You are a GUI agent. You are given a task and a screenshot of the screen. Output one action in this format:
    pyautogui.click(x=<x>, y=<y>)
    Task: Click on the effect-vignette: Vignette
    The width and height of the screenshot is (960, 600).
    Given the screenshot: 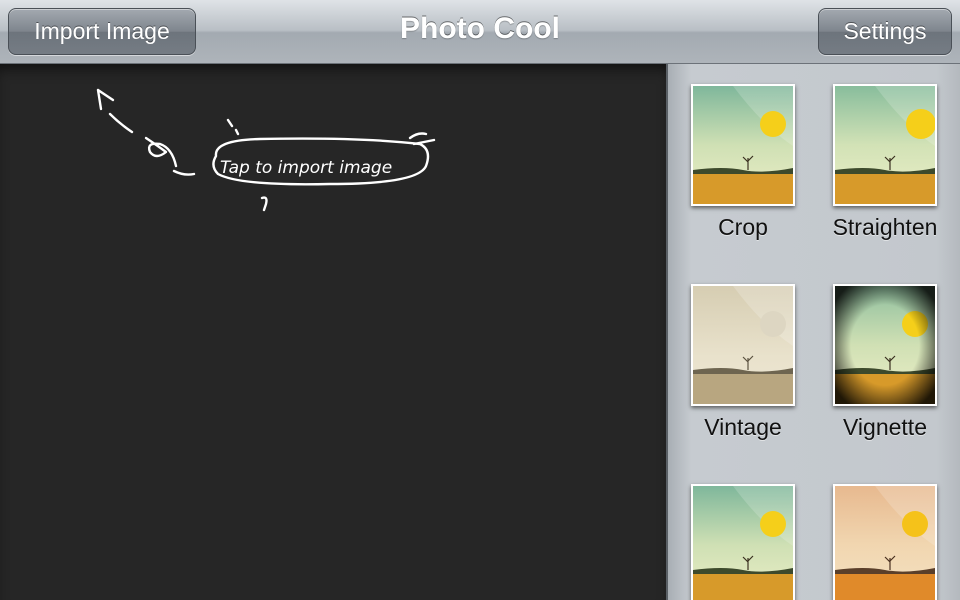 What is the action you would take?
    pyautogui.click(x=885, y=362)
    